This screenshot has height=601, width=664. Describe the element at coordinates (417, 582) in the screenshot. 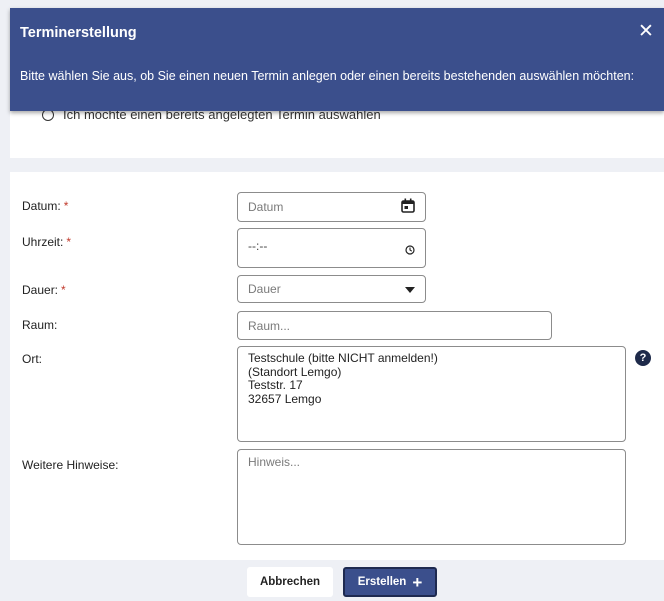

I see `plus-icon: +` at that location.